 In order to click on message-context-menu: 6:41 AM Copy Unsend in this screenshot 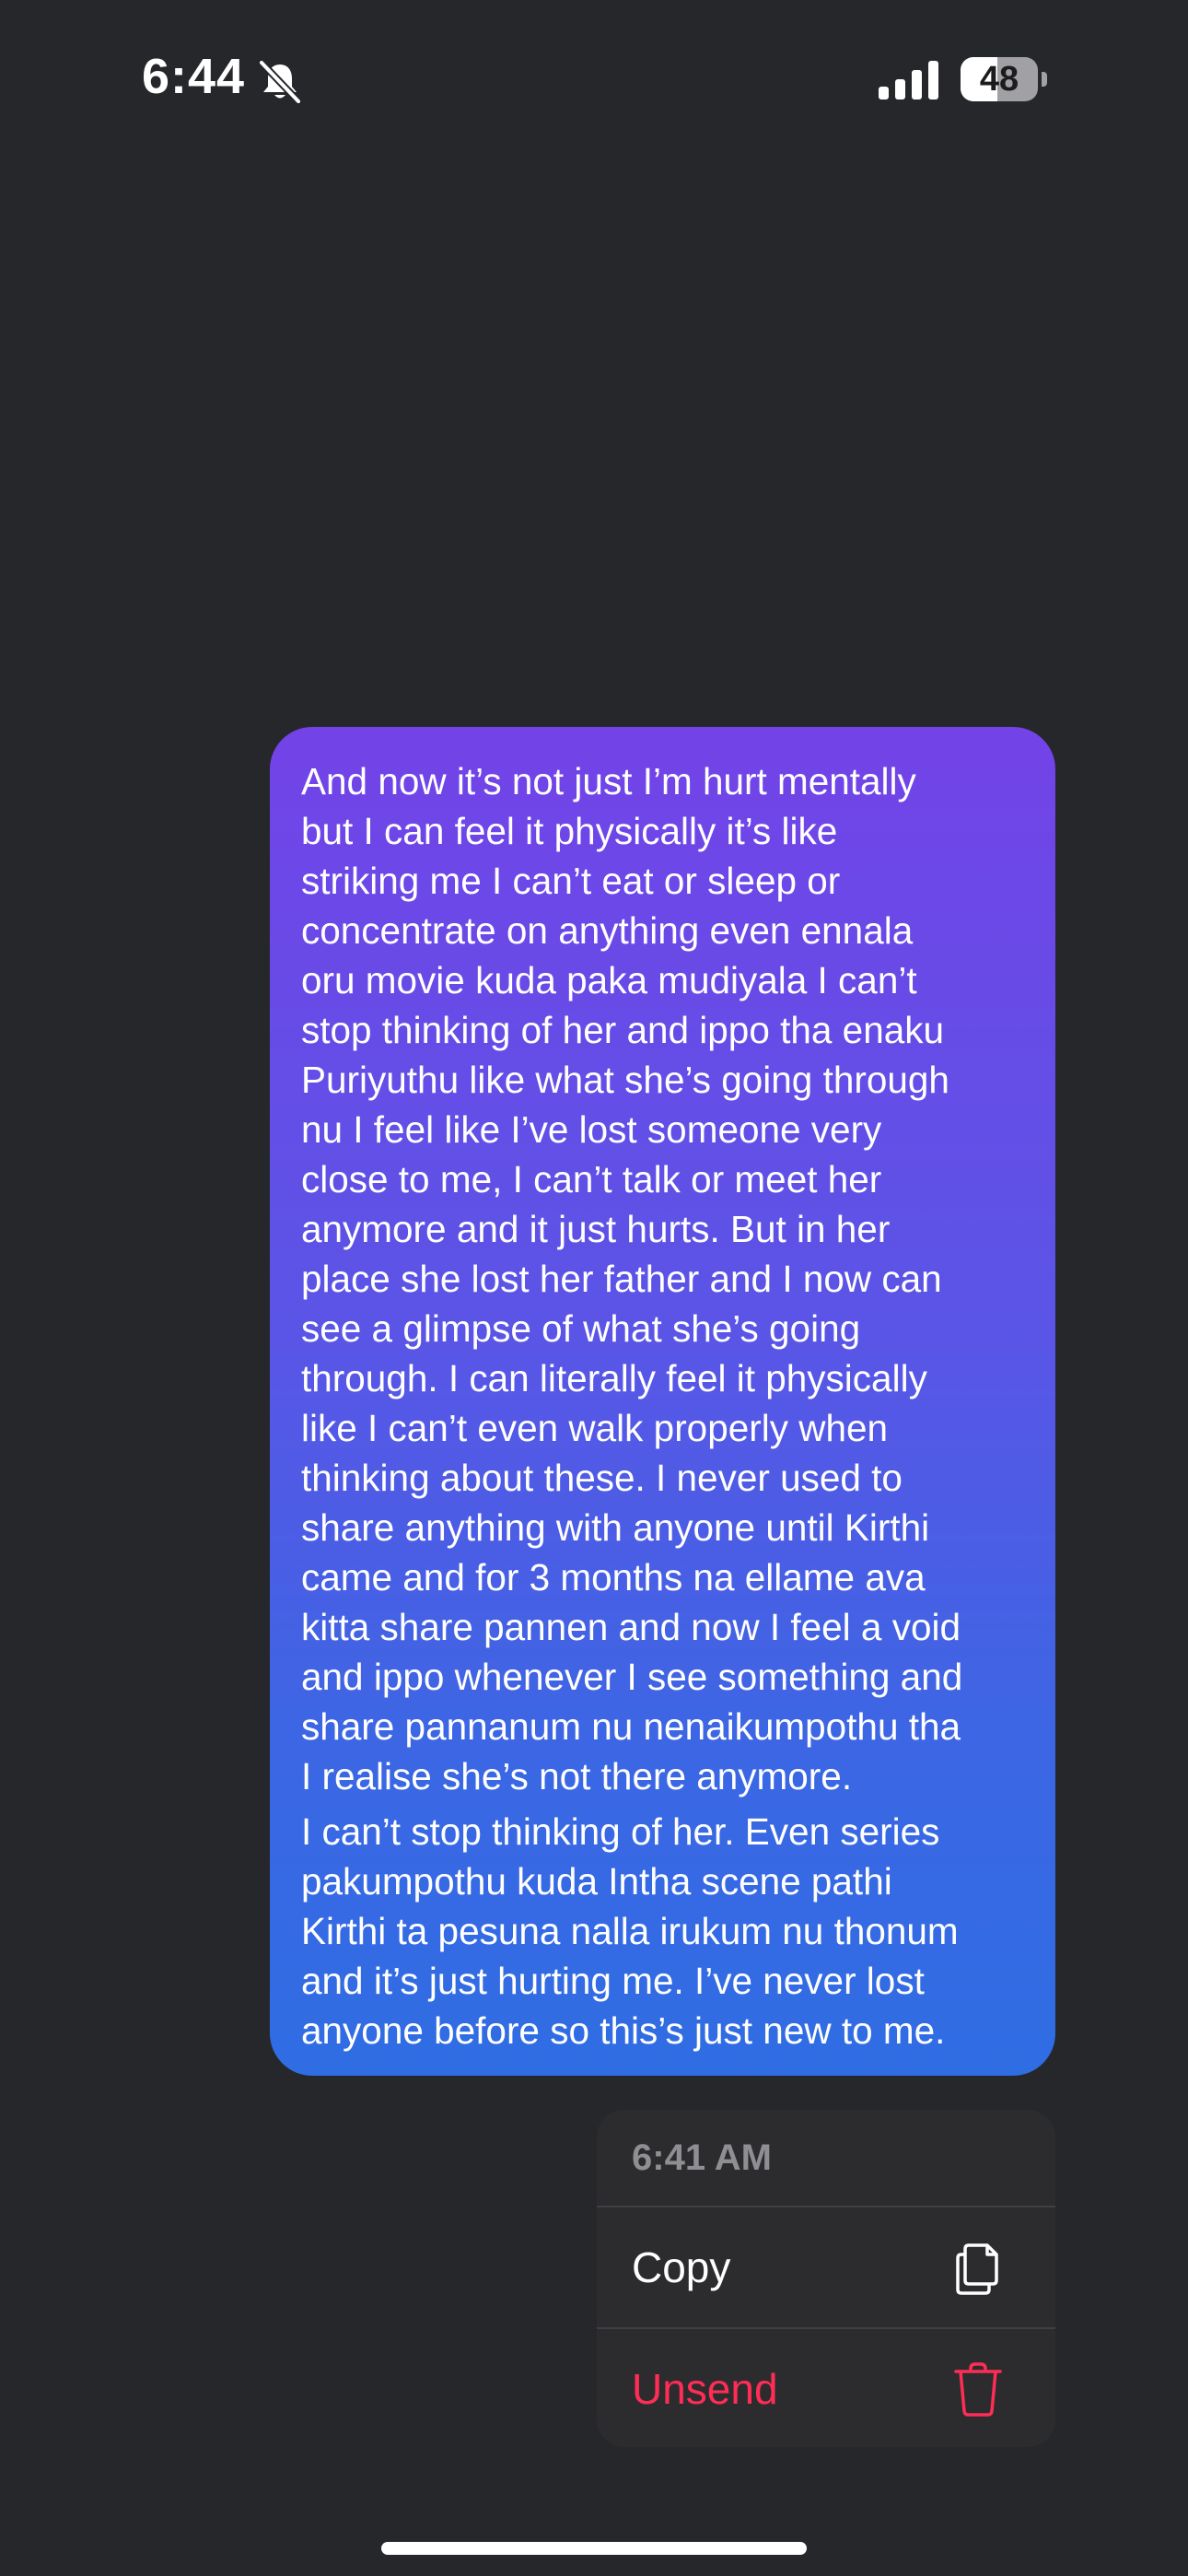, I will do `click(826, 2278)`.